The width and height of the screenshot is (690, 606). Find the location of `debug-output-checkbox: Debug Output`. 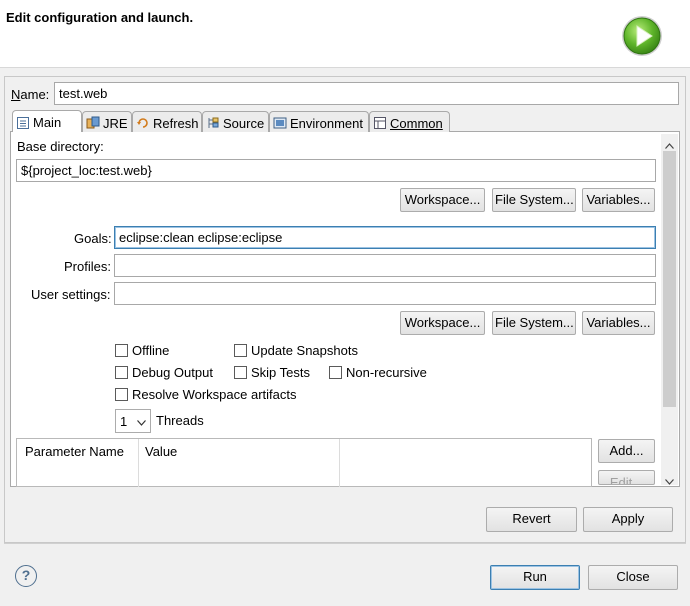

debug-output-checkbox: Debug Output is located at coordinates (164, 372).